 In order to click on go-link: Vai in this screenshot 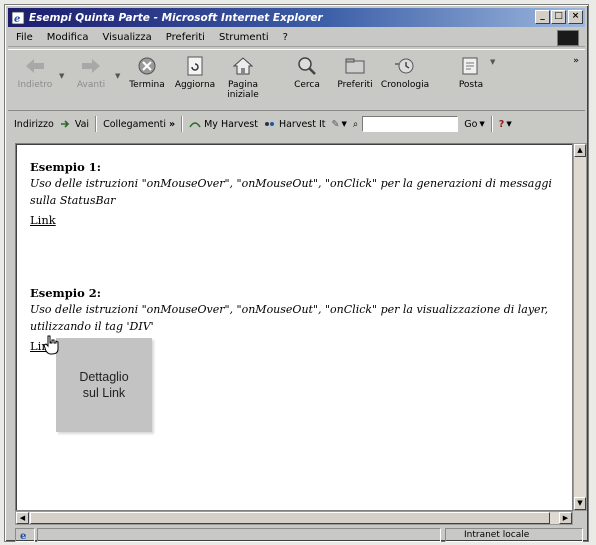, I will do `click(74, 124)`.